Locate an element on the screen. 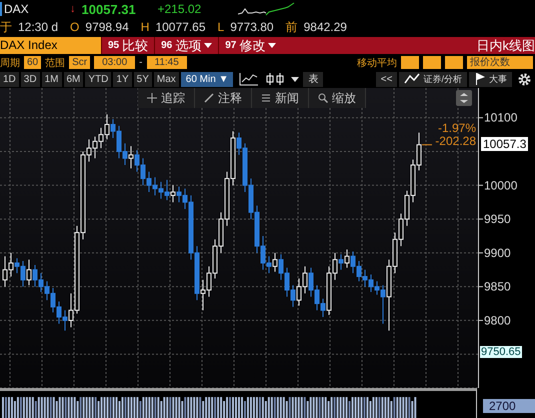 Image resolution: width=535 pixels, height=418 pixels. field-label: L is located at coordinates (221, 27).